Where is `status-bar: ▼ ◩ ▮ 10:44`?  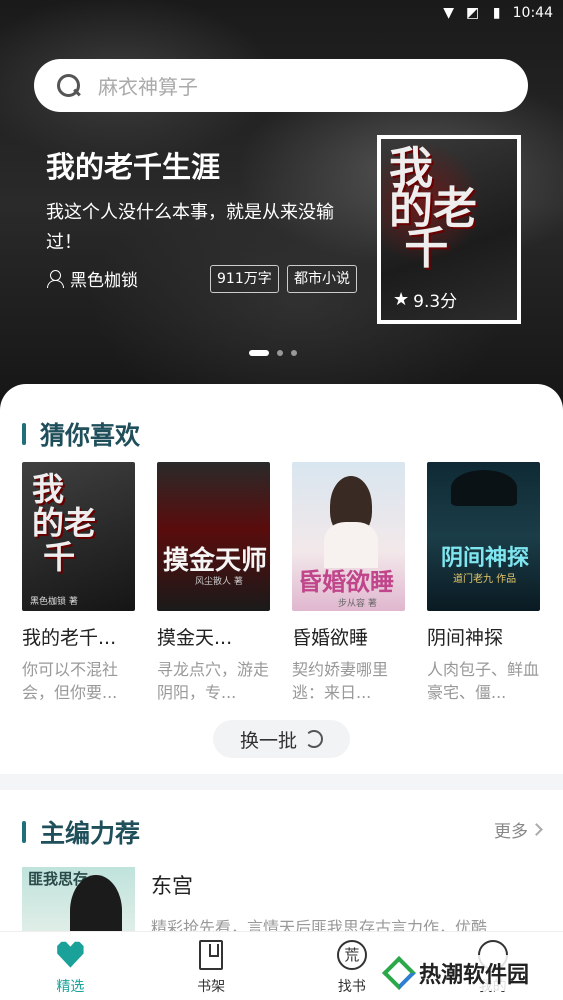 status-bar: ▼ ◩ ▮ 10:44 is located at coordinates (281, 13).